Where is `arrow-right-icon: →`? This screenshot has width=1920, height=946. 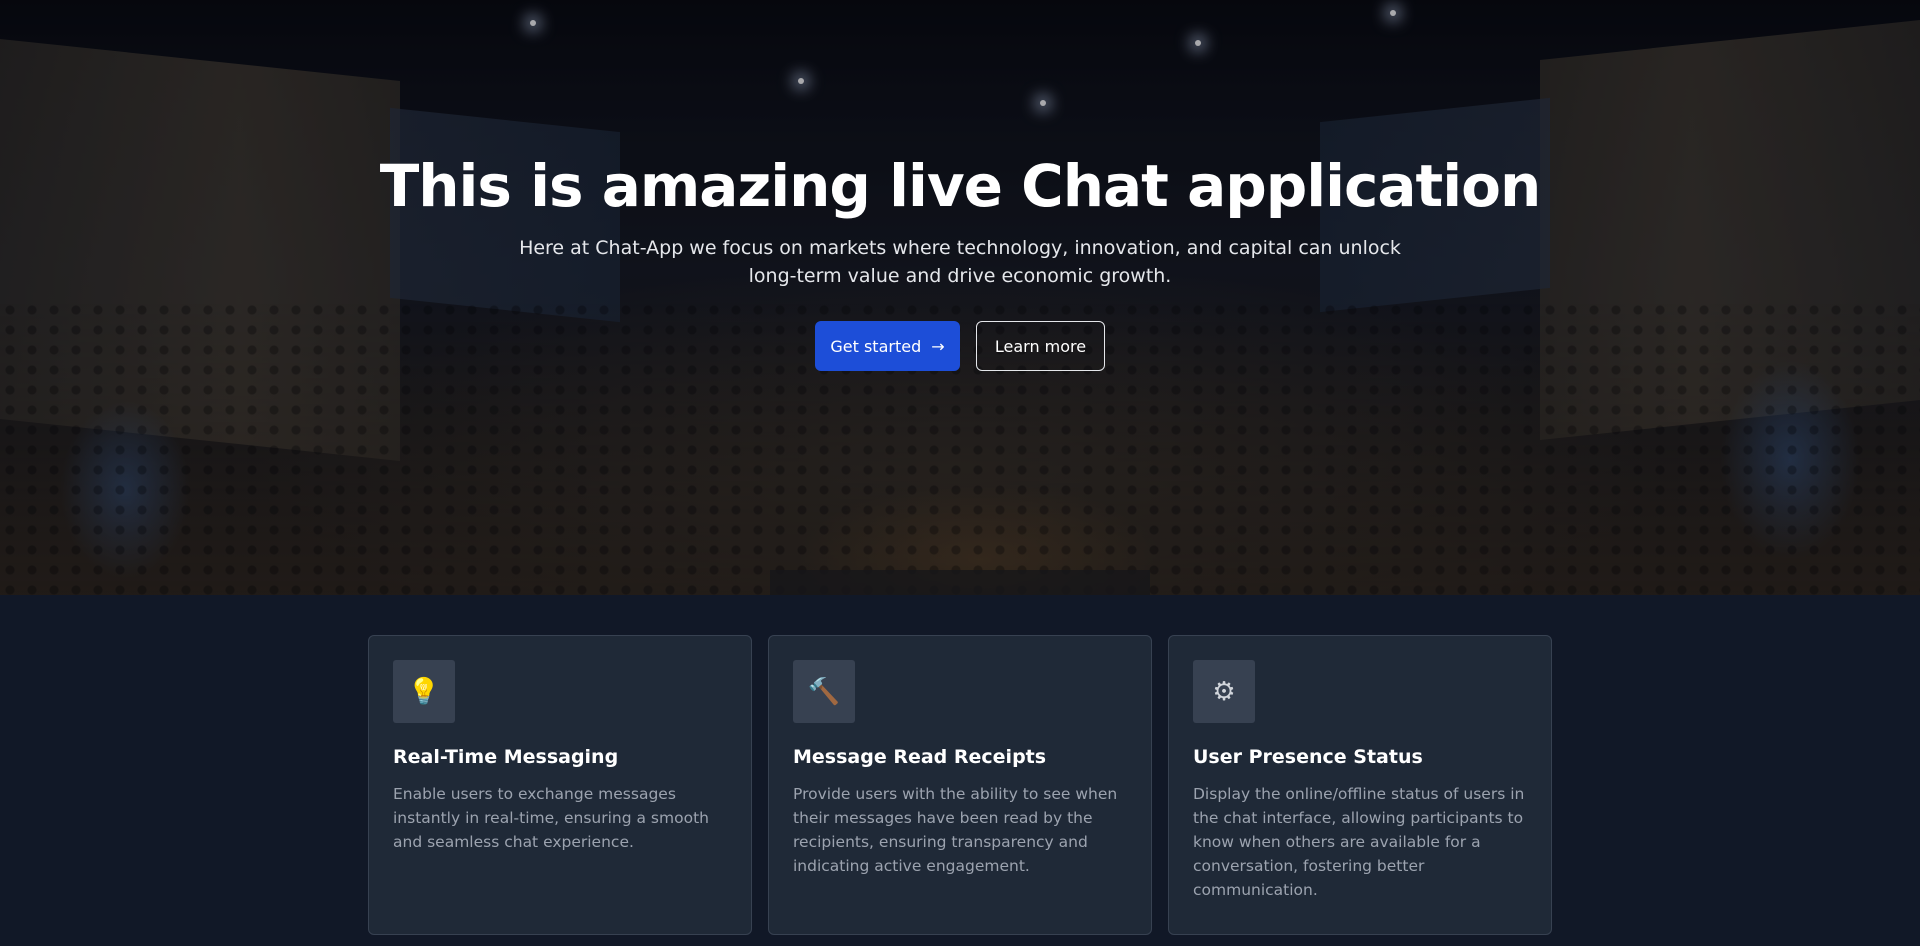 arrow-right-icon: → is located at coordinates (938, 346).